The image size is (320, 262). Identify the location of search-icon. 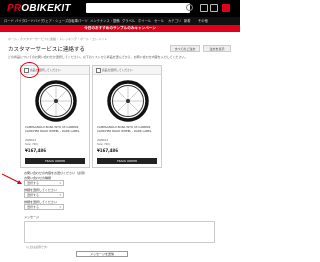
(189, 7).